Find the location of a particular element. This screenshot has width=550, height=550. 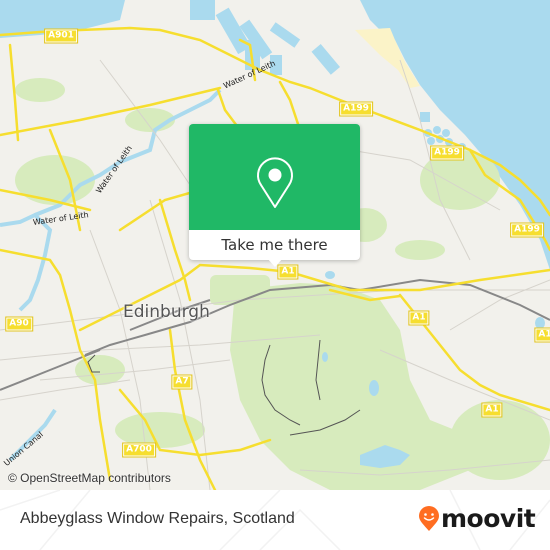

moovit-logo: moovit is located at coordinates (477, 518).